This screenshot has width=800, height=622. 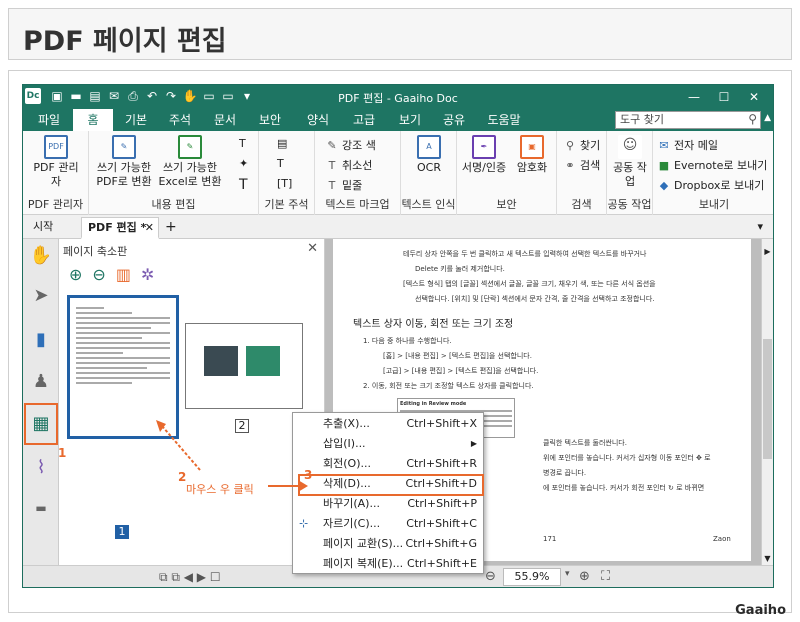 What do you see at coordinates (712, 165) in the screenshot?
I see `evernote-button: ■ Evernote로 보내기` at bounding box center [712, 165].